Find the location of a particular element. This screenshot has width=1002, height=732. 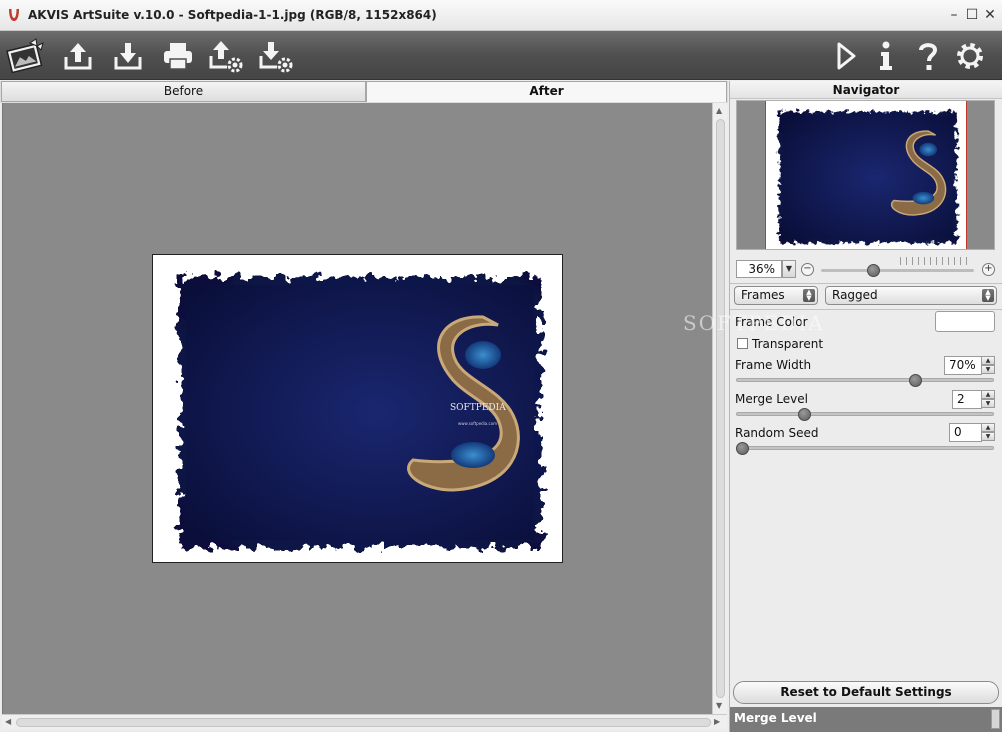

zoom-ticks is located at coordinates (936, 261).